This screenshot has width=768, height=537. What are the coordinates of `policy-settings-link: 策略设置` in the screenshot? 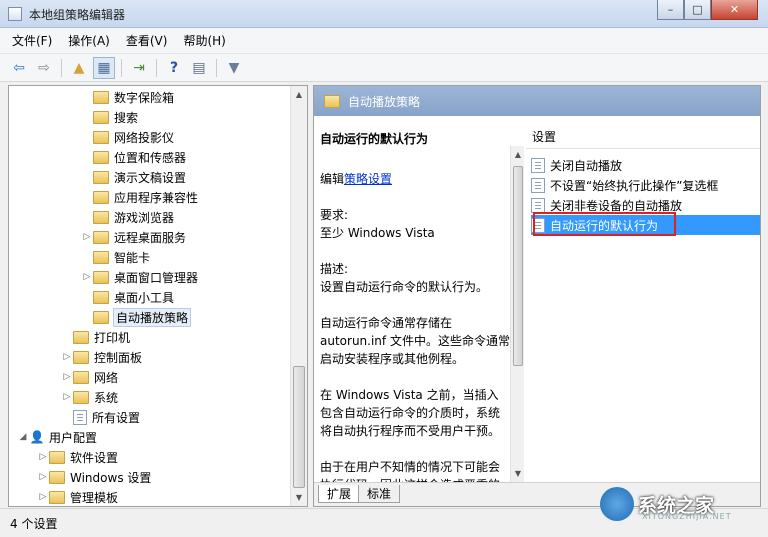 It's located at (368, 179).